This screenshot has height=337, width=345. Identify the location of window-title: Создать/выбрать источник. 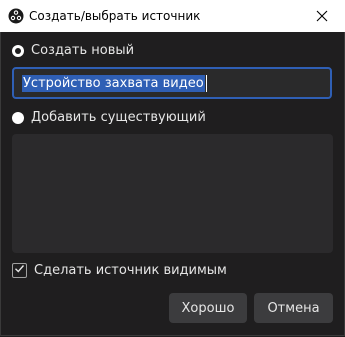
(115, 16).